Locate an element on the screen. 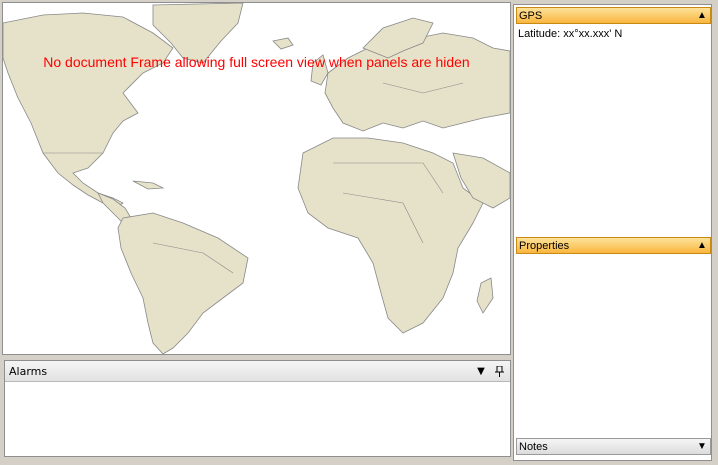 This screenshot has height=465, width=718. alarms-panel-title: Alarms is located at coordinates (28, 371).